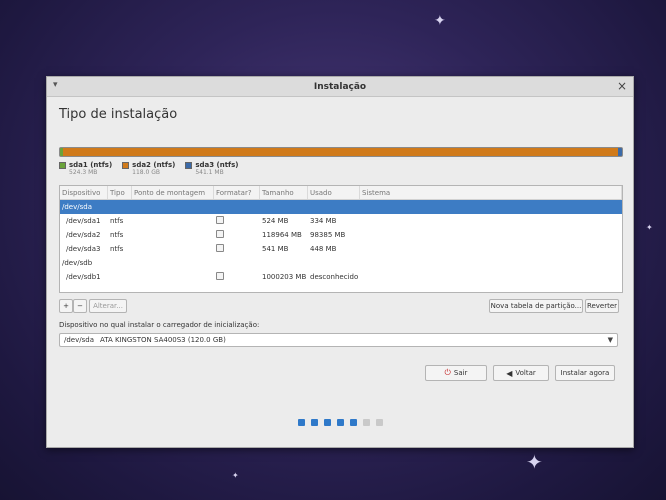 This screenshot has width=666, height=500. Describe the element at coordinates (622, 86) in the screenshot. I see `close-icon: ×` at that location.